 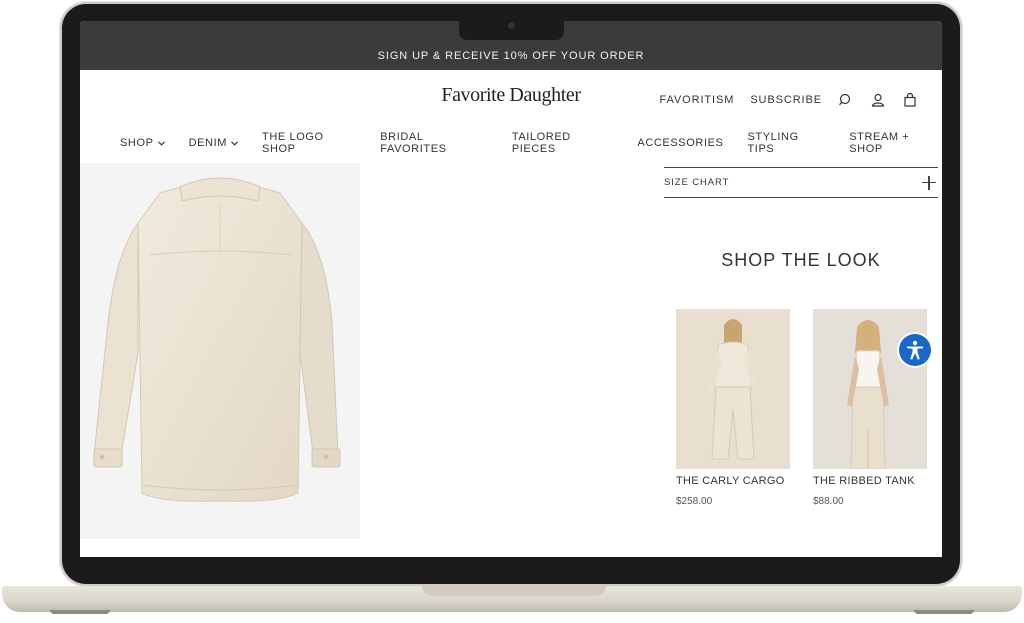 What do you see at coordinates (511, 56) in the screenshot?
I see `announcement-text: SIGN UP & RECEIVE 10% OFF YOUR ORDER` at bounding box center [511, 56].